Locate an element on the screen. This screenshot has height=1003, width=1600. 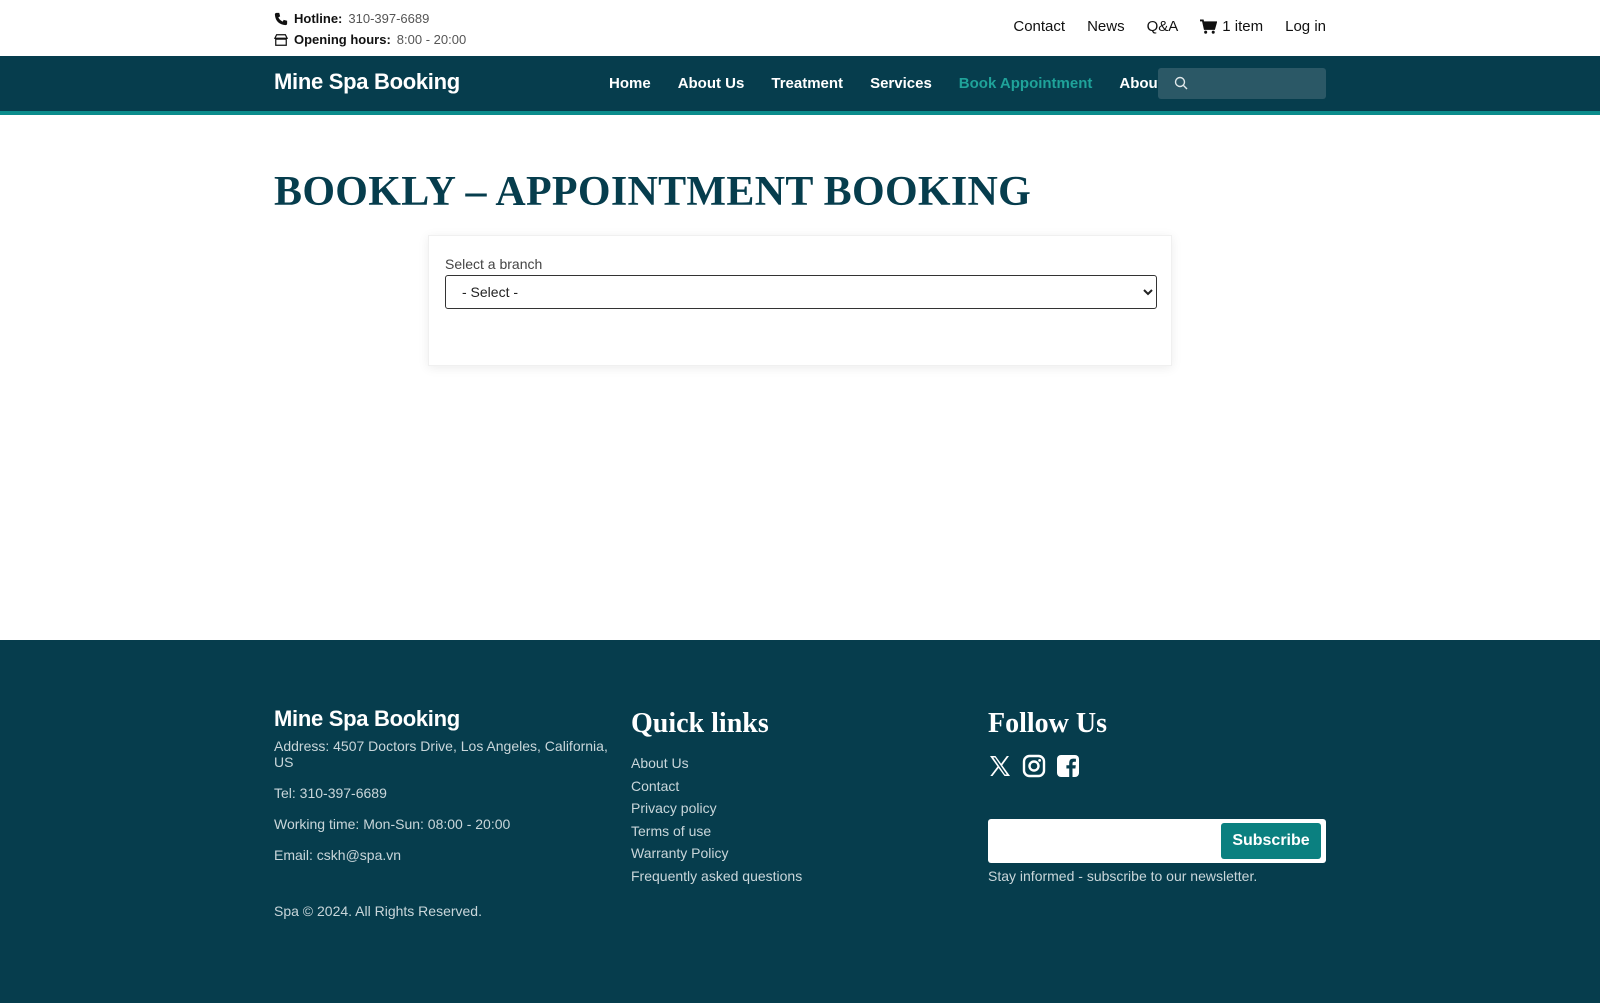
quick-link-contact: Contact is located at coordinates (716, 786).